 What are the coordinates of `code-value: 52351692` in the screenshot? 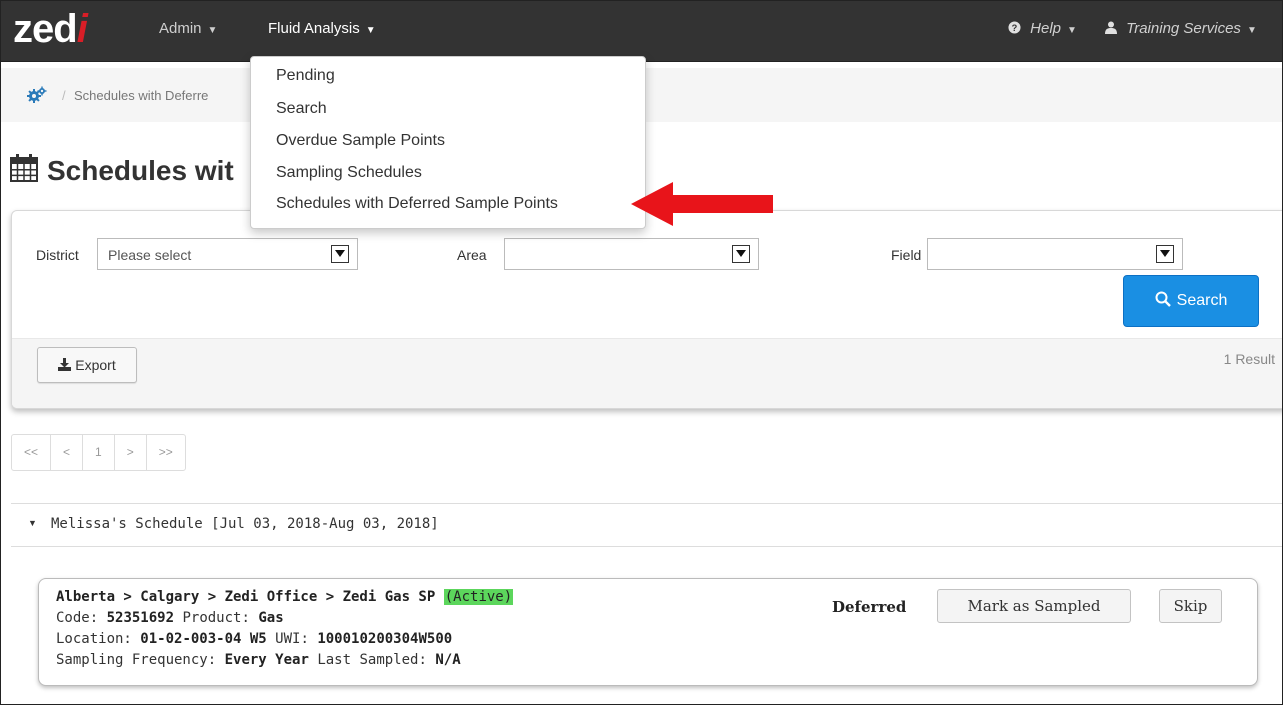 It's located at (140, 618).